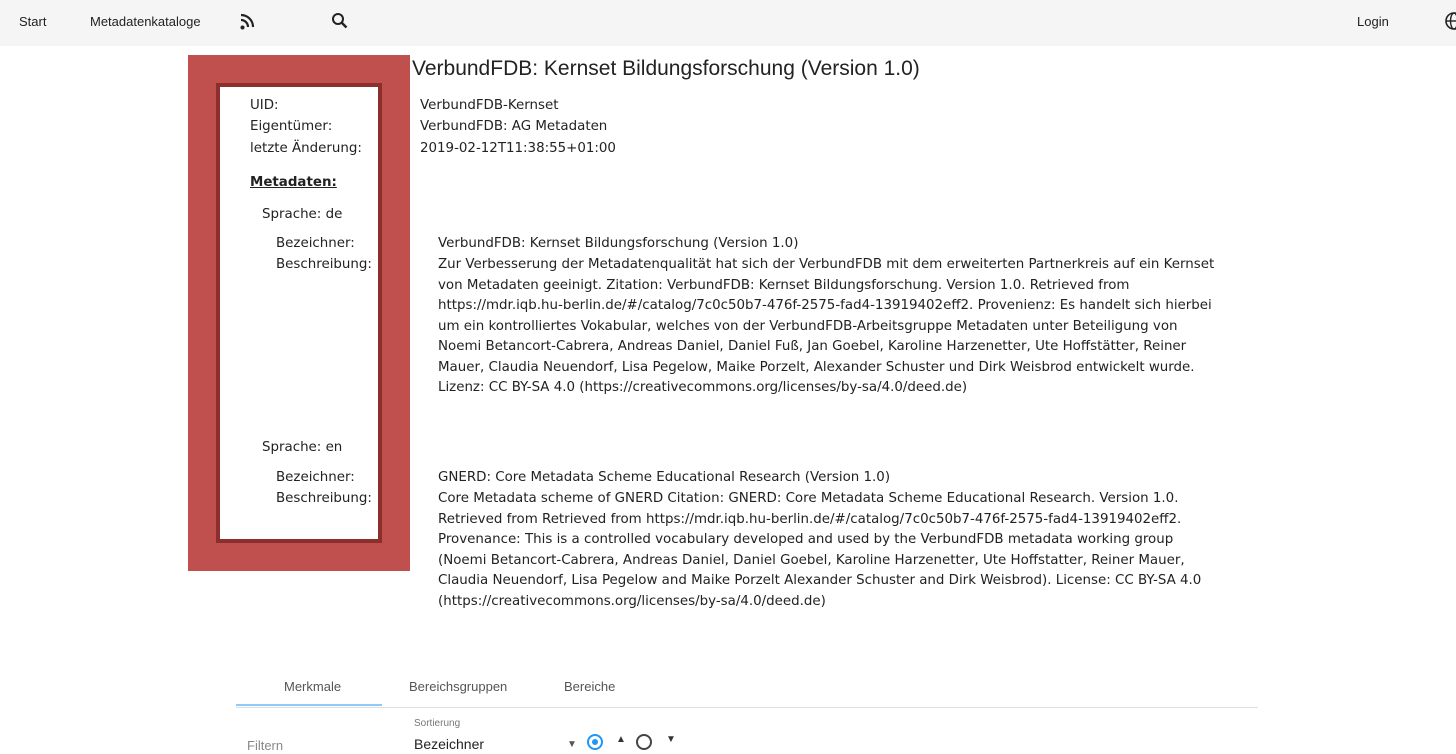 The image size is (1456, 754). What do you see at coordinates (671, 739) in the screenshot?
I see `arrow-down-icon: ▼` at bounding box center [671, 739].